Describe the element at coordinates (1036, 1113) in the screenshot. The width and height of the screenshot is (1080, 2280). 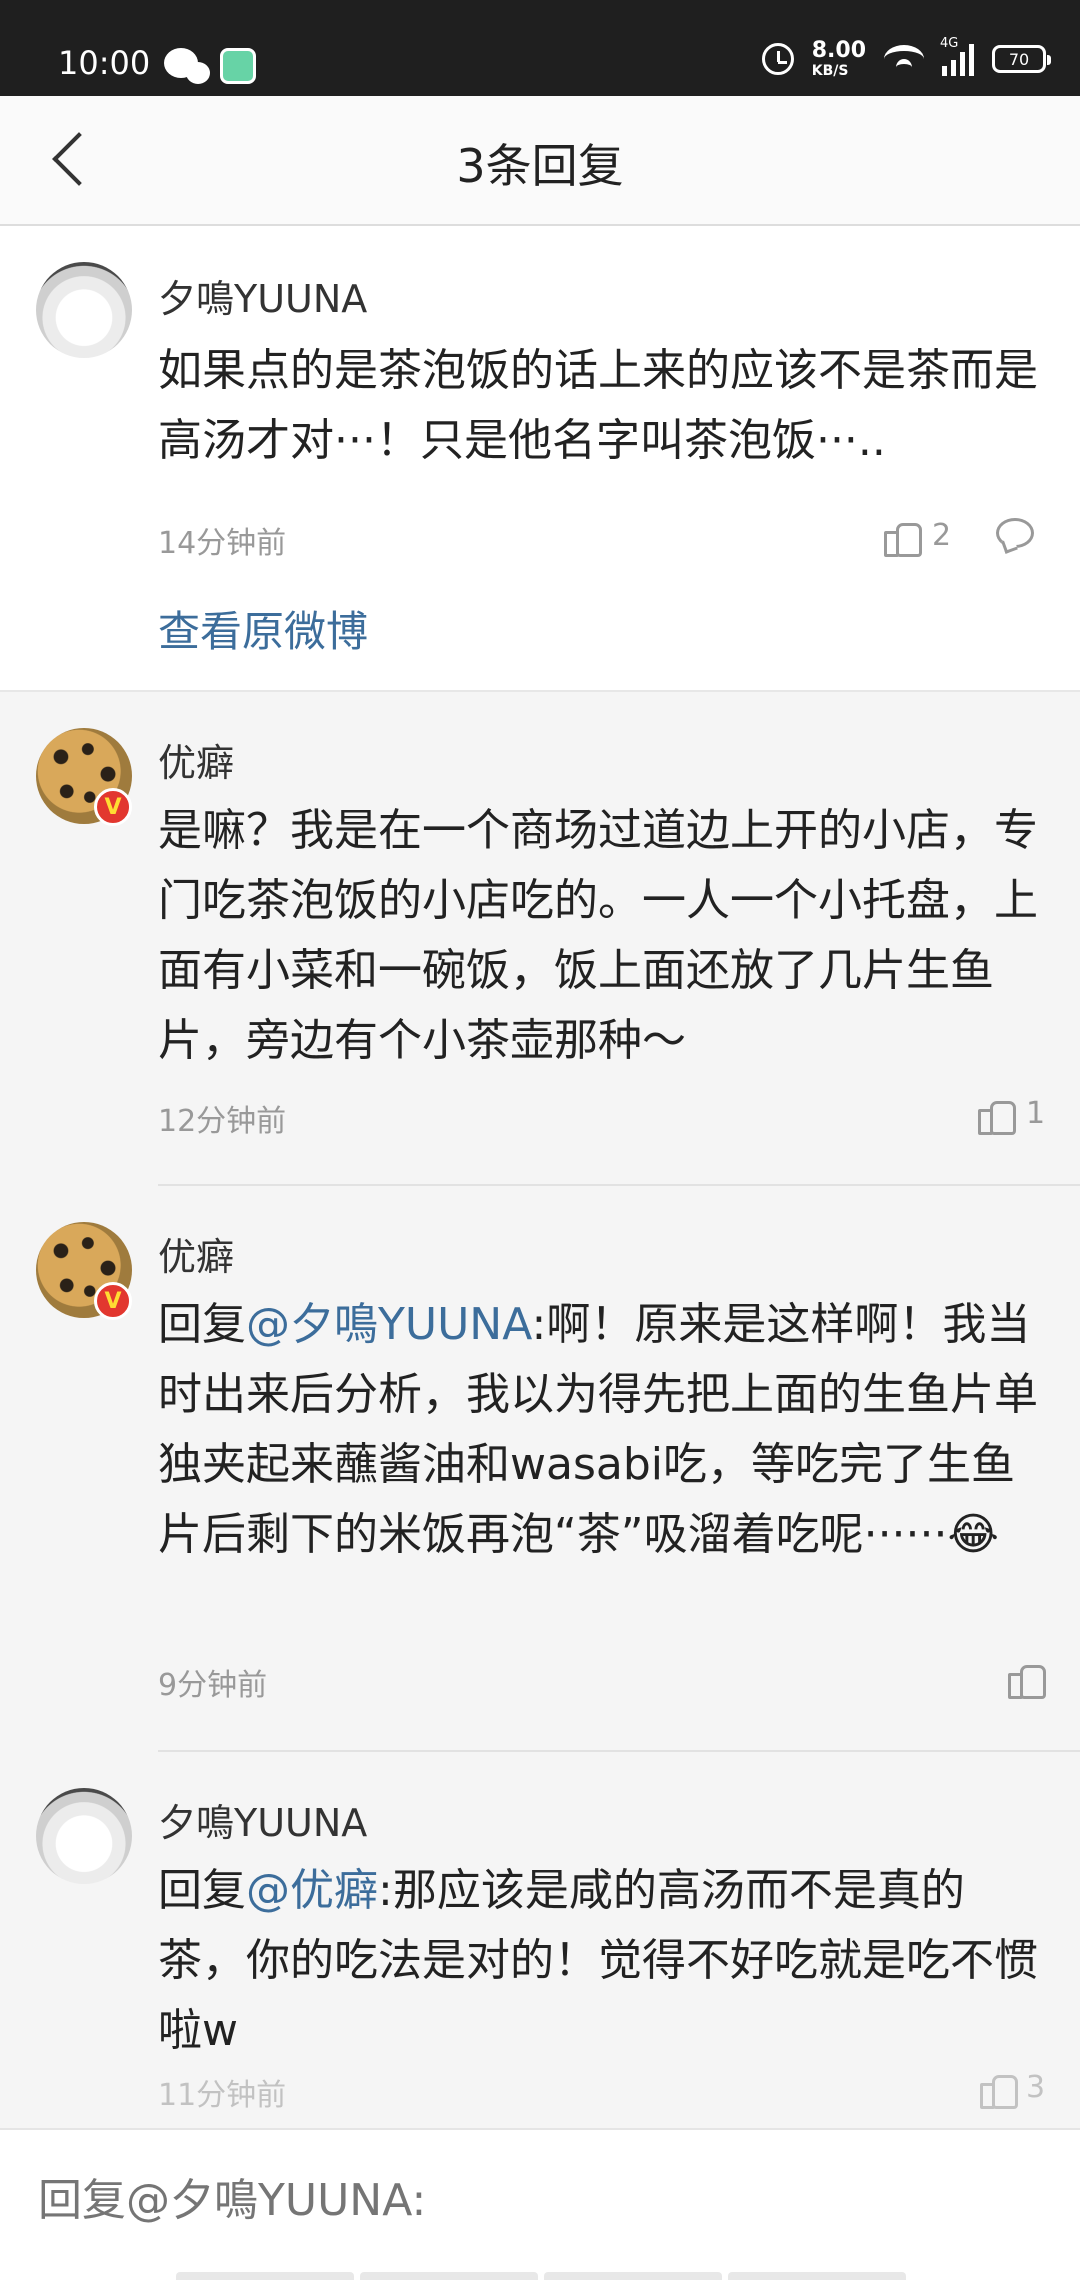
I see `like-count: 1` at that location.